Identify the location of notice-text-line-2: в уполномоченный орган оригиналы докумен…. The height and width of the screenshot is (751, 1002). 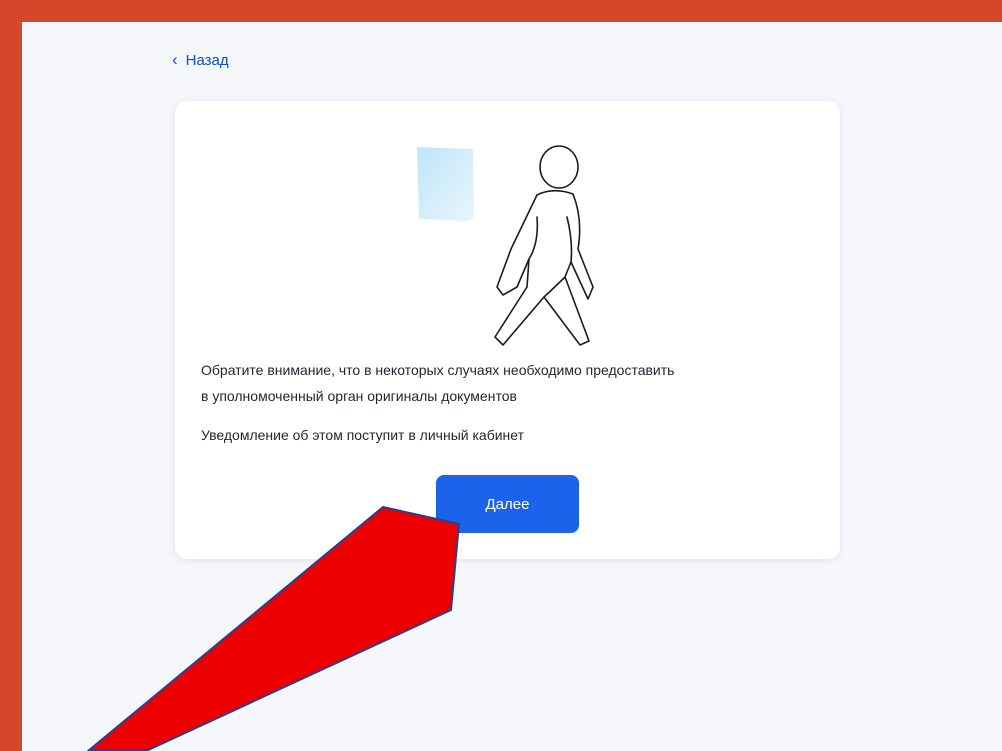
(359, 396).